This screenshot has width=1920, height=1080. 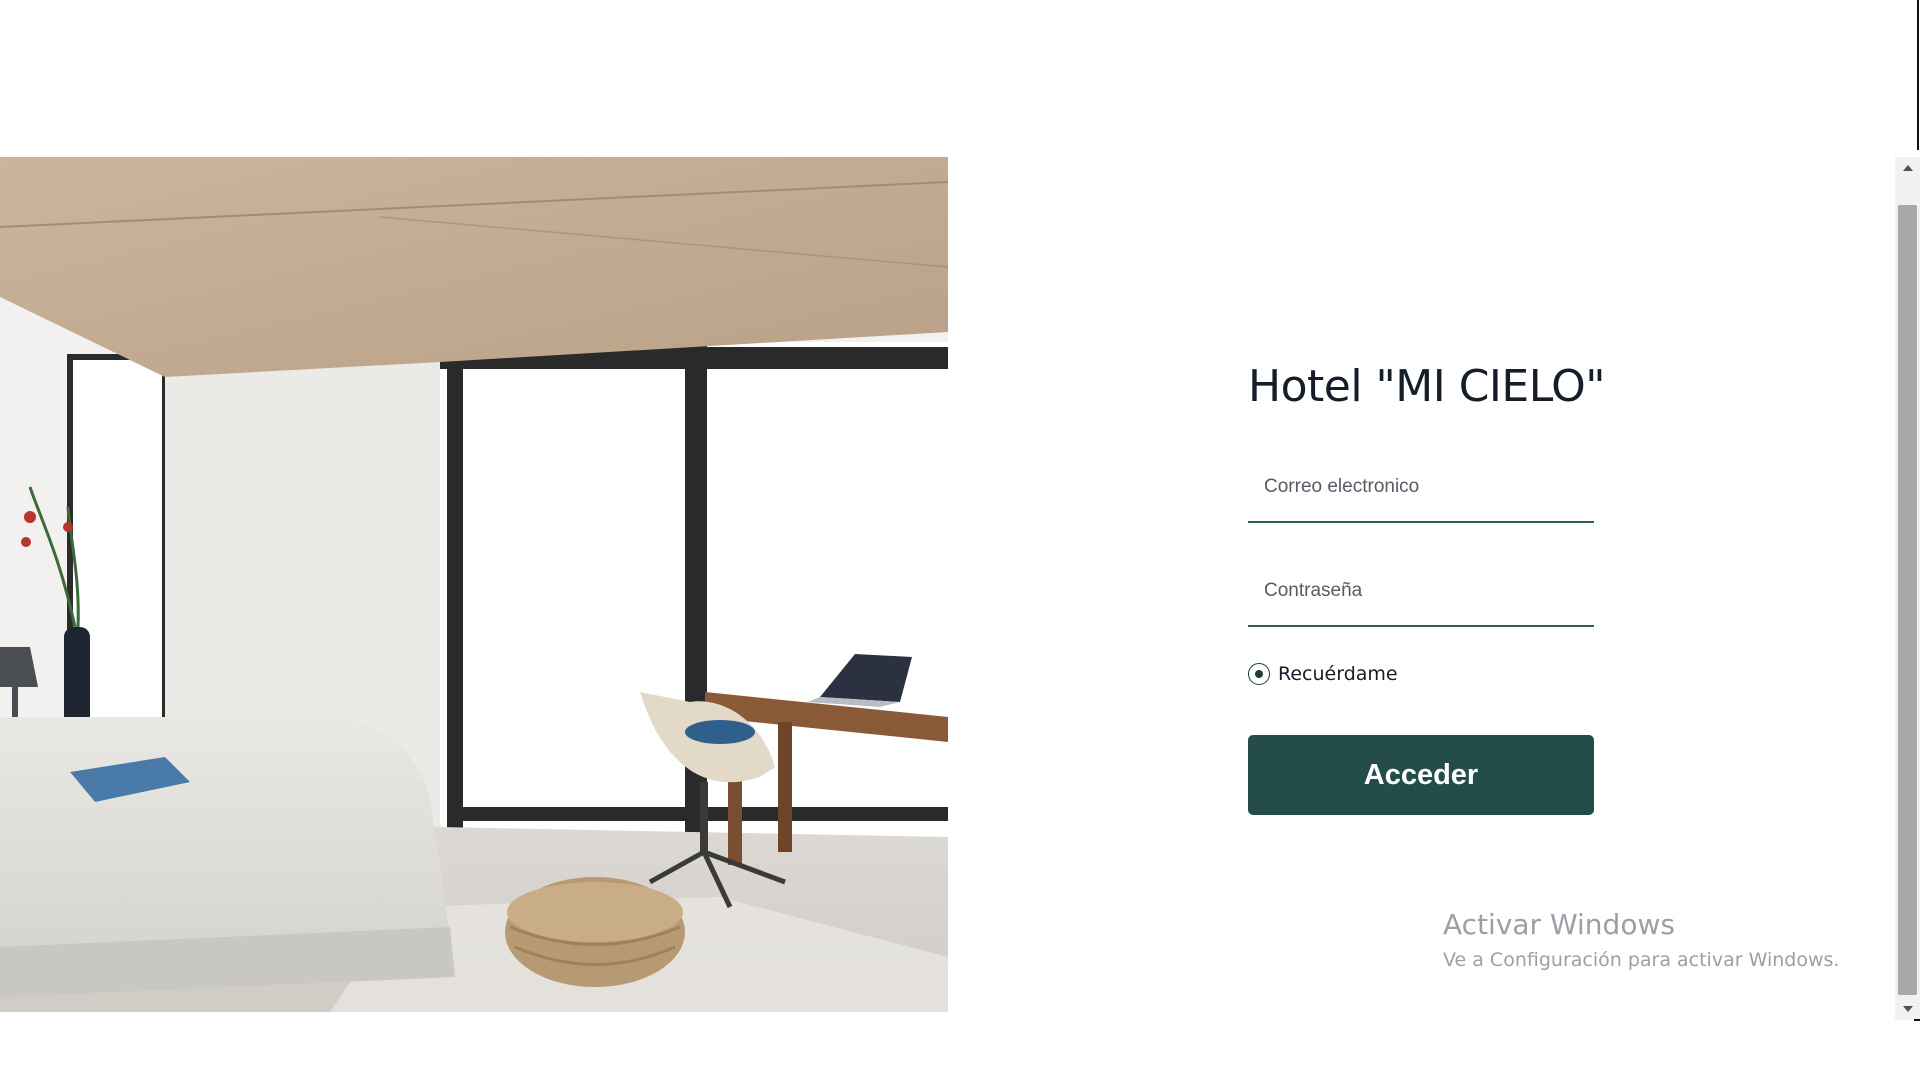 I want to click on scroll-up-button, so click(x=1907, y=168).